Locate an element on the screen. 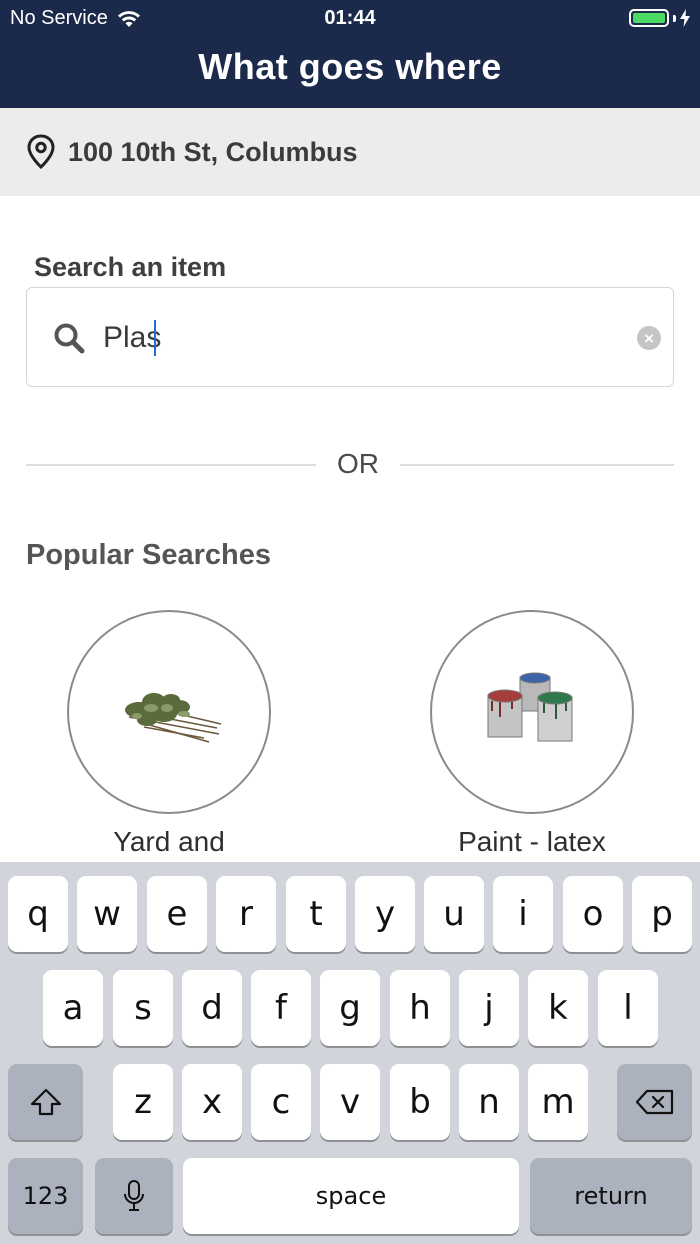 The image size is (700, 1244). search-input is located at coordinates (363, 338).